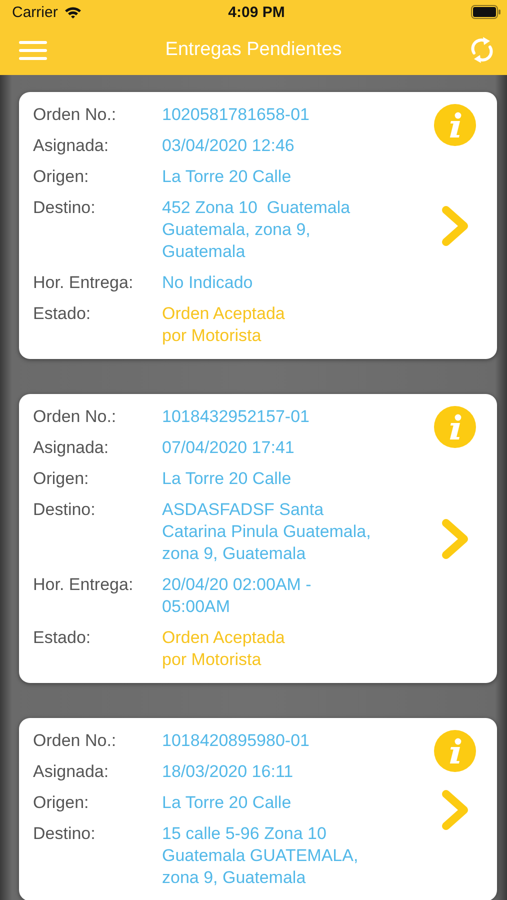 The height and width of the screenshot is (900, 507). I want to click on menu-icon, so click(33, 50).